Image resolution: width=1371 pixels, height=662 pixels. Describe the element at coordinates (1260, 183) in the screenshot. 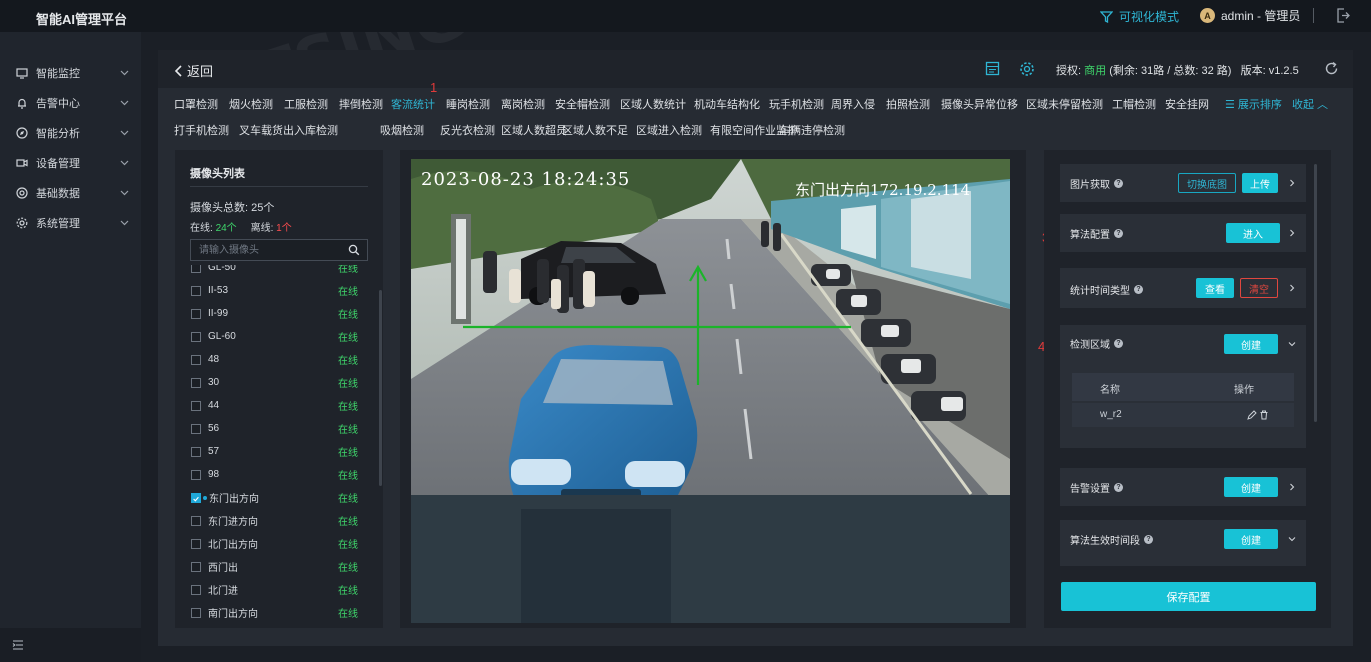

I see `upload-button: 上传` at that location.